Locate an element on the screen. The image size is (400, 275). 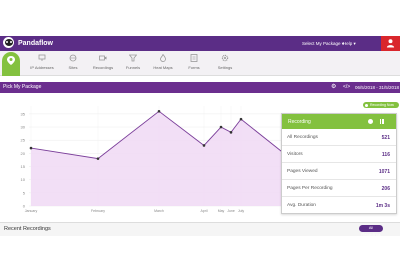
code-icon: </> is located at coordinates (346, 87).